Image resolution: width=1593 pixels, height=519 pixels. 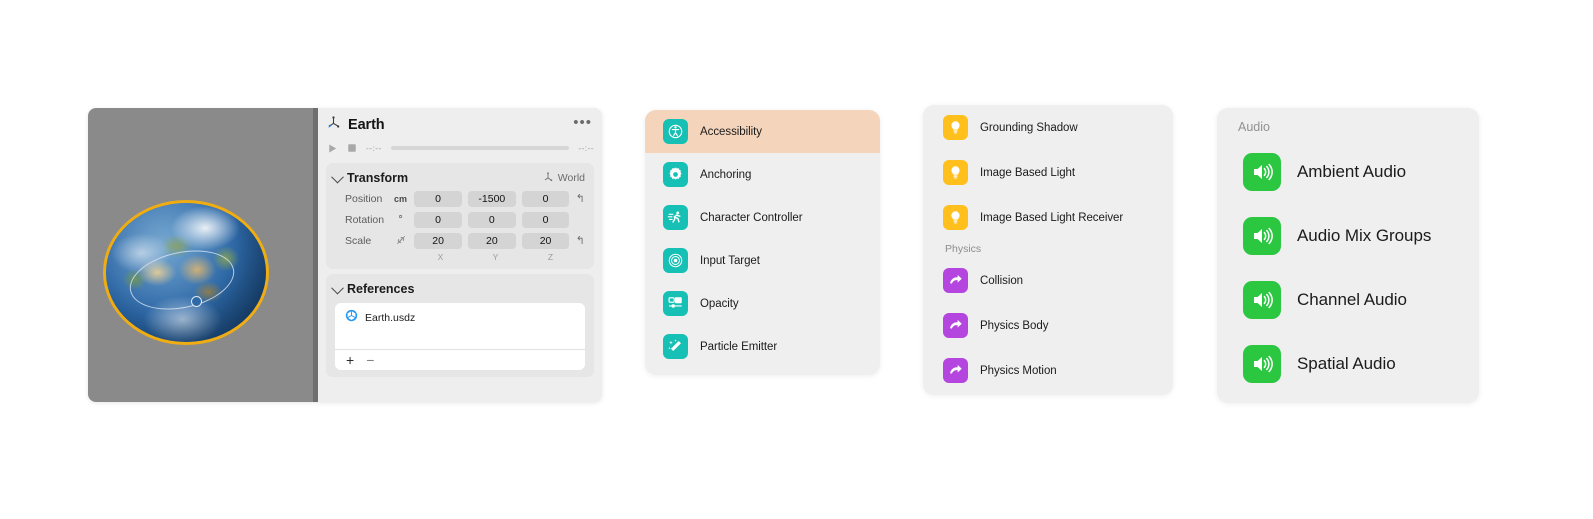 I want to click on component-item-audio-mix-groups: Audio Mix Groups, so click(x=1348, y=236).